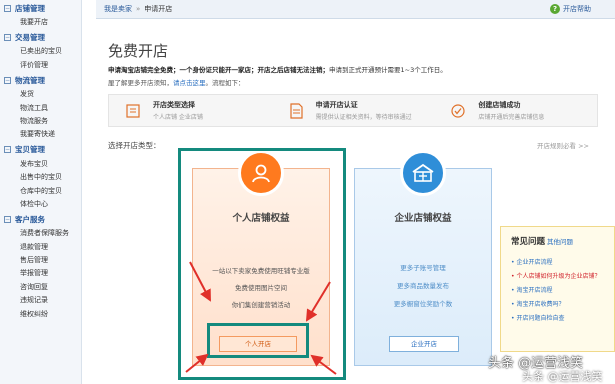  What do you see at coordinates (363, 117) in the screenshot?
I see `step-subtitle: 需提供认证相关资料，等待审核通过` at bounding box center [363, 117].